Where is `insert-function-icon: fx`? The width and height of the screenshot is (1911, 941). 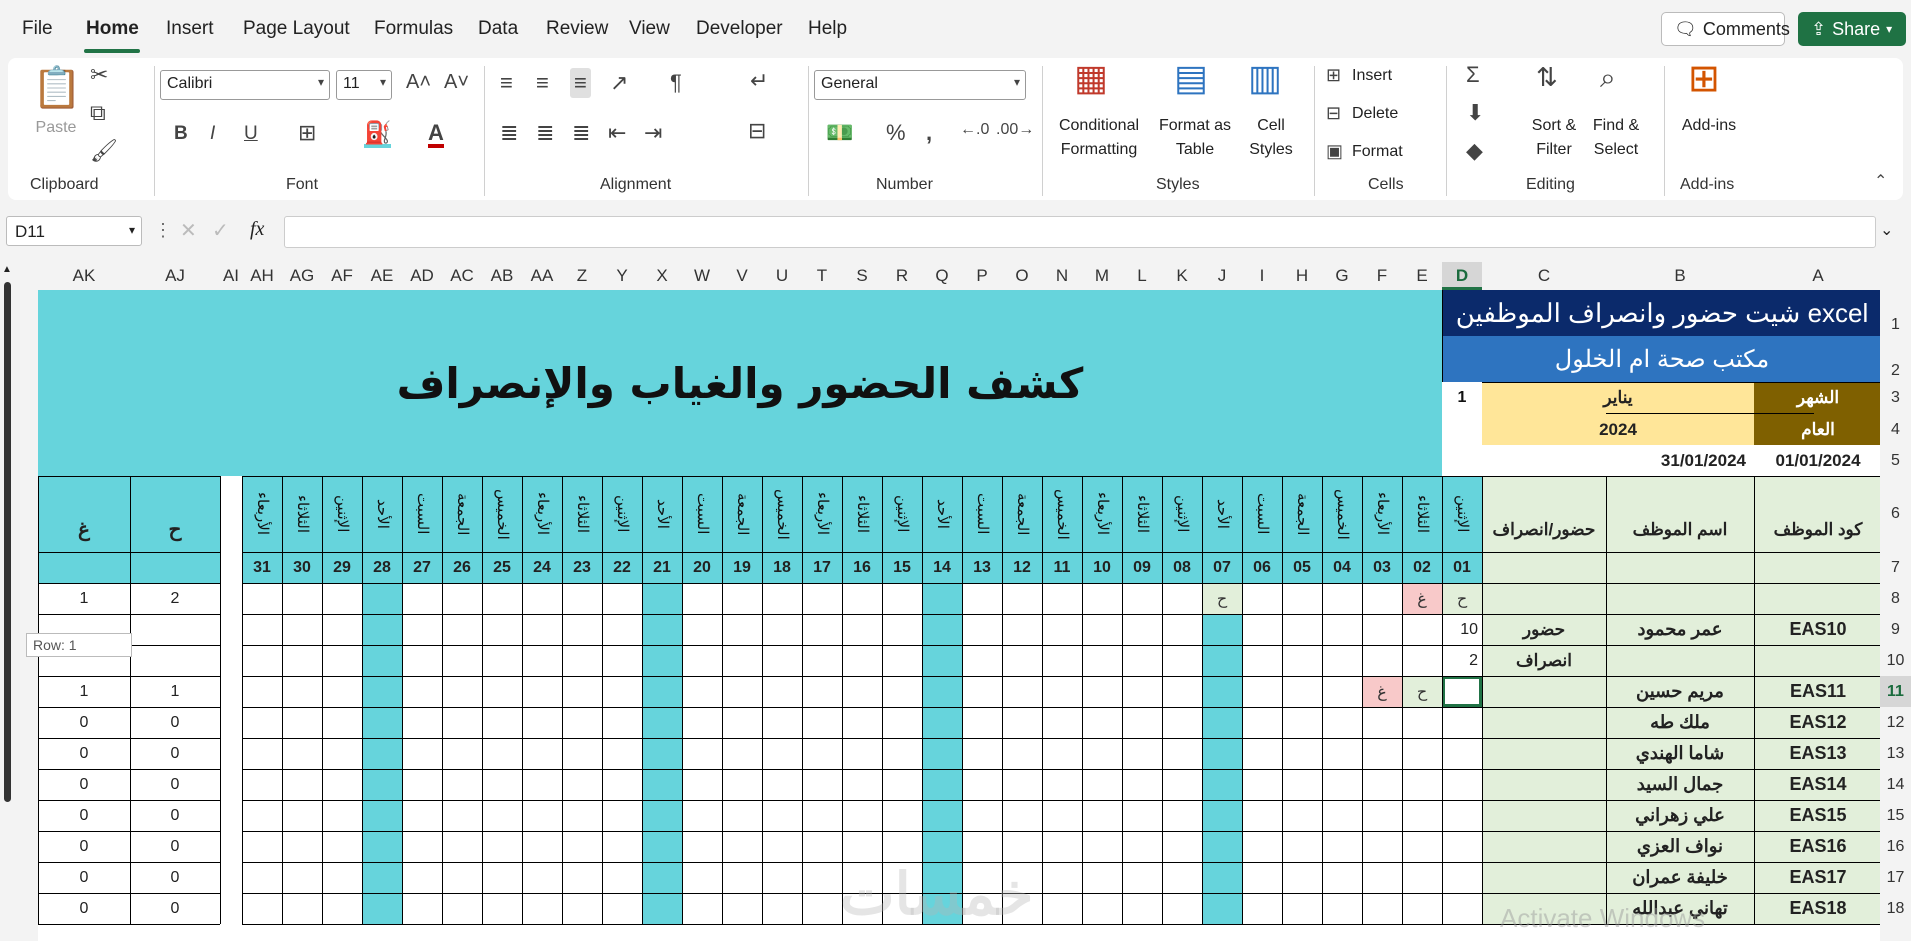 insert-function-icon: fx is located at coordinates (257, 229).